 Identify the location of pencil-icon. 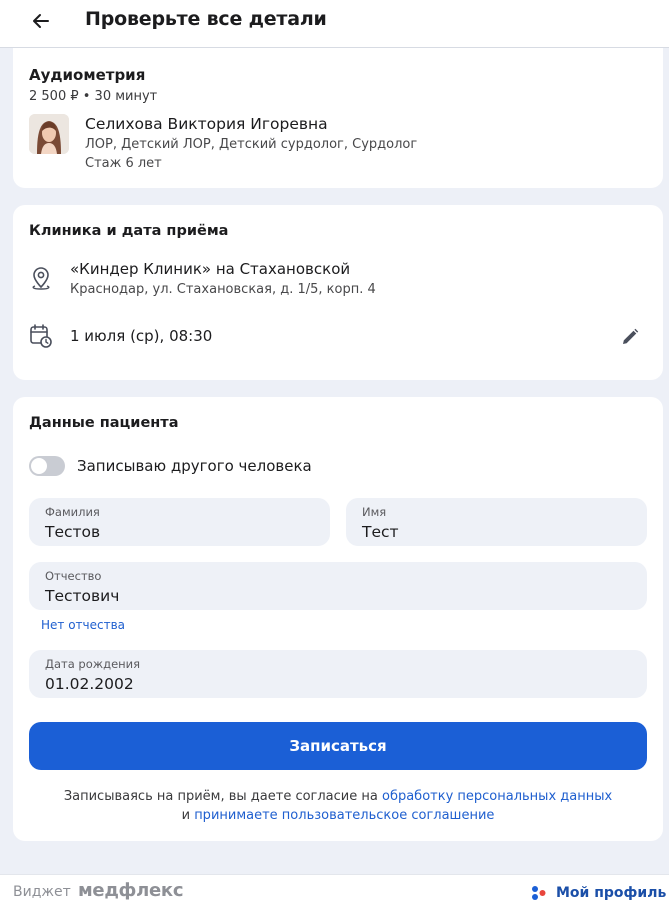
(631, 336).